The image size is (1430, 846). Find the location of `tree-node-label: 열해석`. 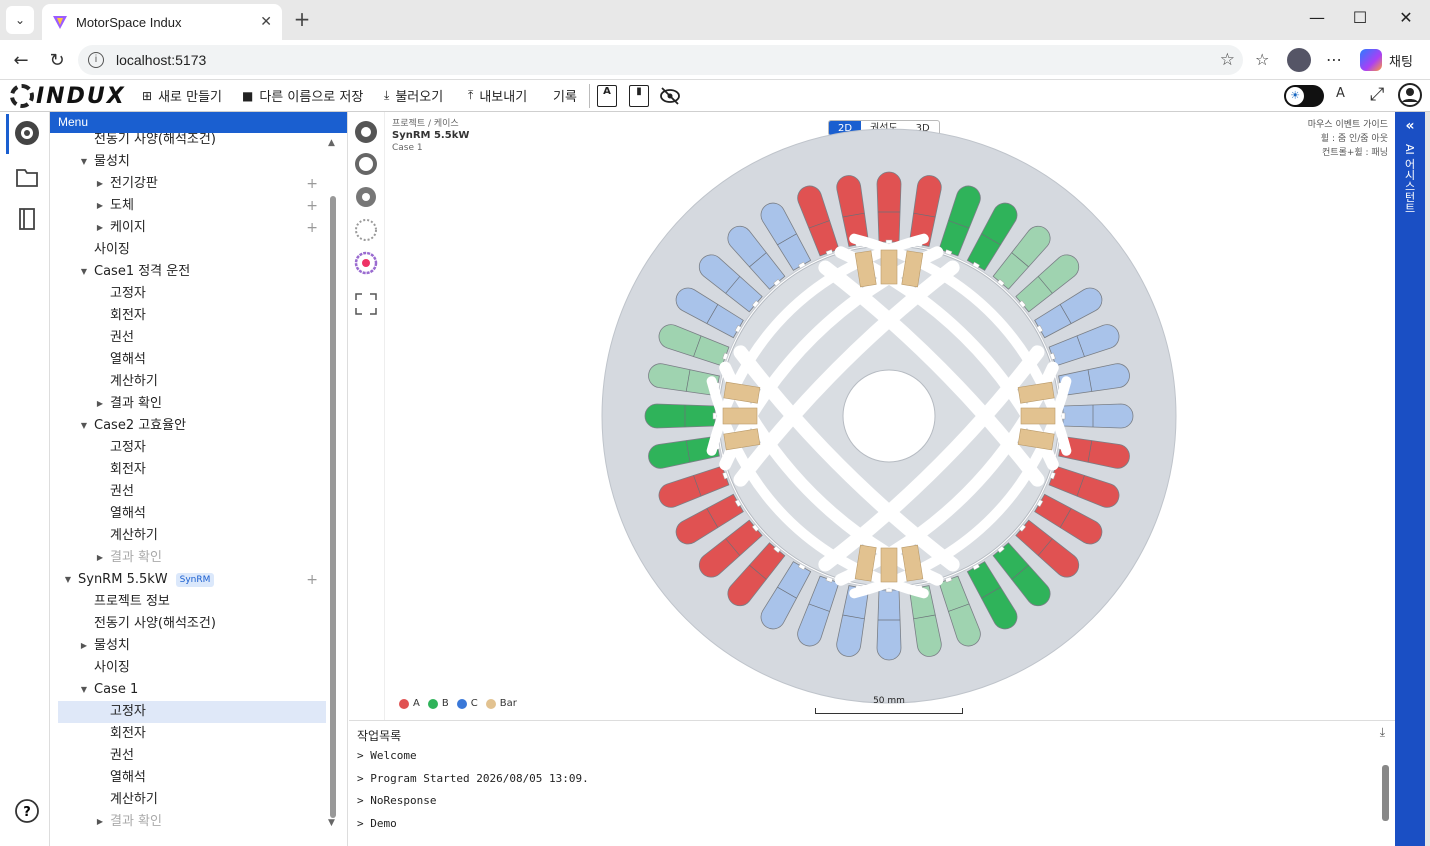

tree-node-label: 열해석 is located at coordinates (128, 777).